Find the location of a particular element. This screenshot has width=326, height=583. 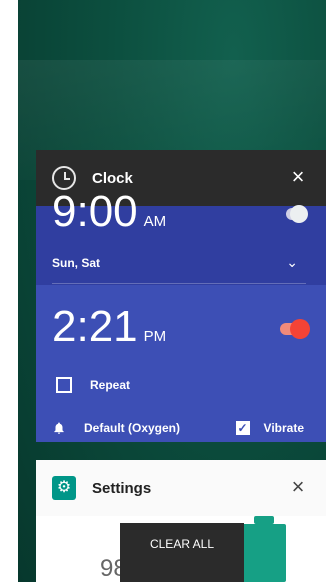

check-icon: ✓ is located at coordinates (242, 428).